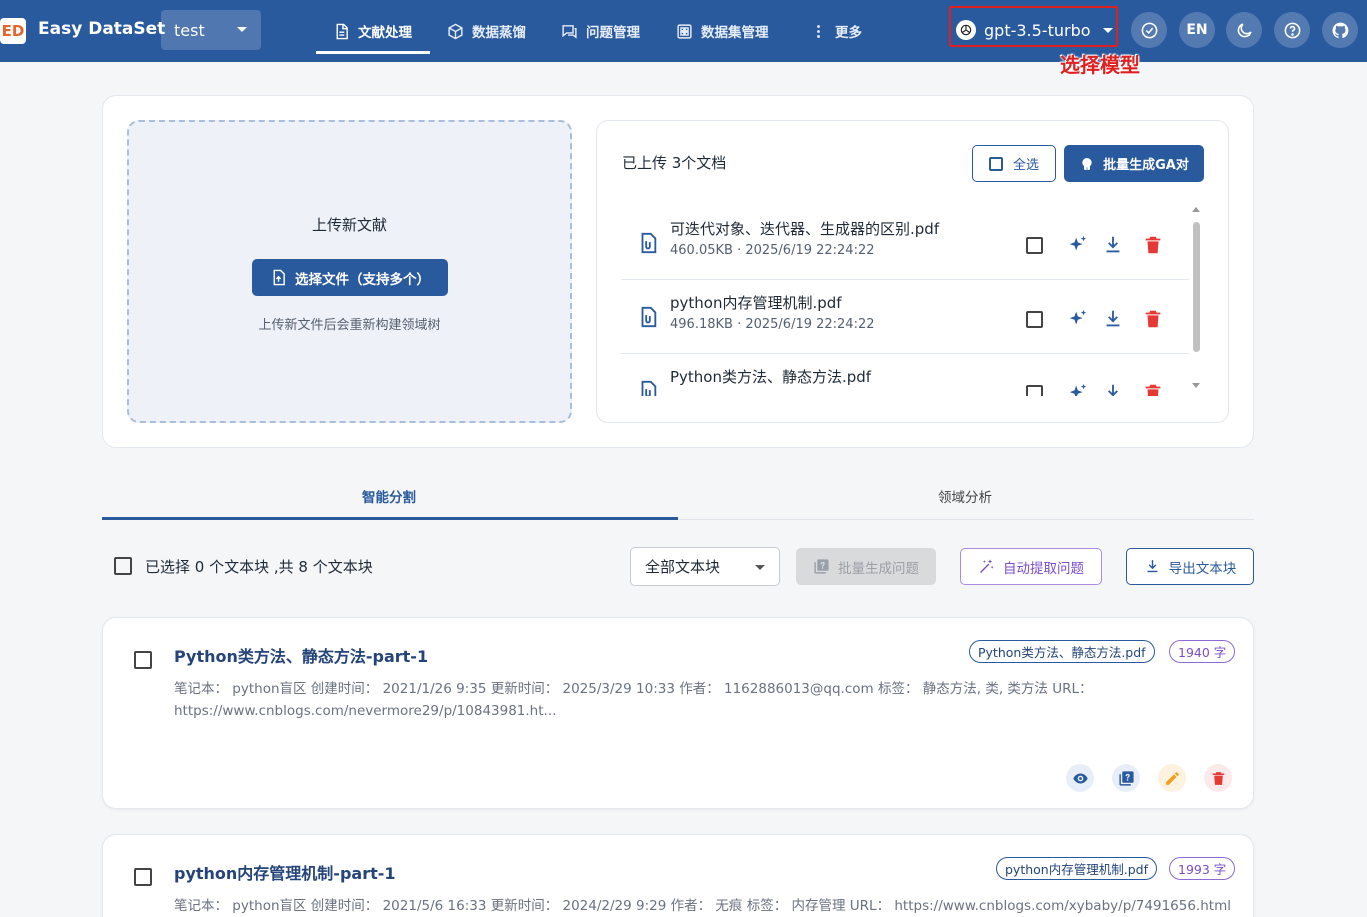 Image resolution: width=1367 pixels, height=917 pixels. Describe the element at coordinates (486, 31) in the screenshot. I see `nav-data-distill: 数据蒸馏` at that location.